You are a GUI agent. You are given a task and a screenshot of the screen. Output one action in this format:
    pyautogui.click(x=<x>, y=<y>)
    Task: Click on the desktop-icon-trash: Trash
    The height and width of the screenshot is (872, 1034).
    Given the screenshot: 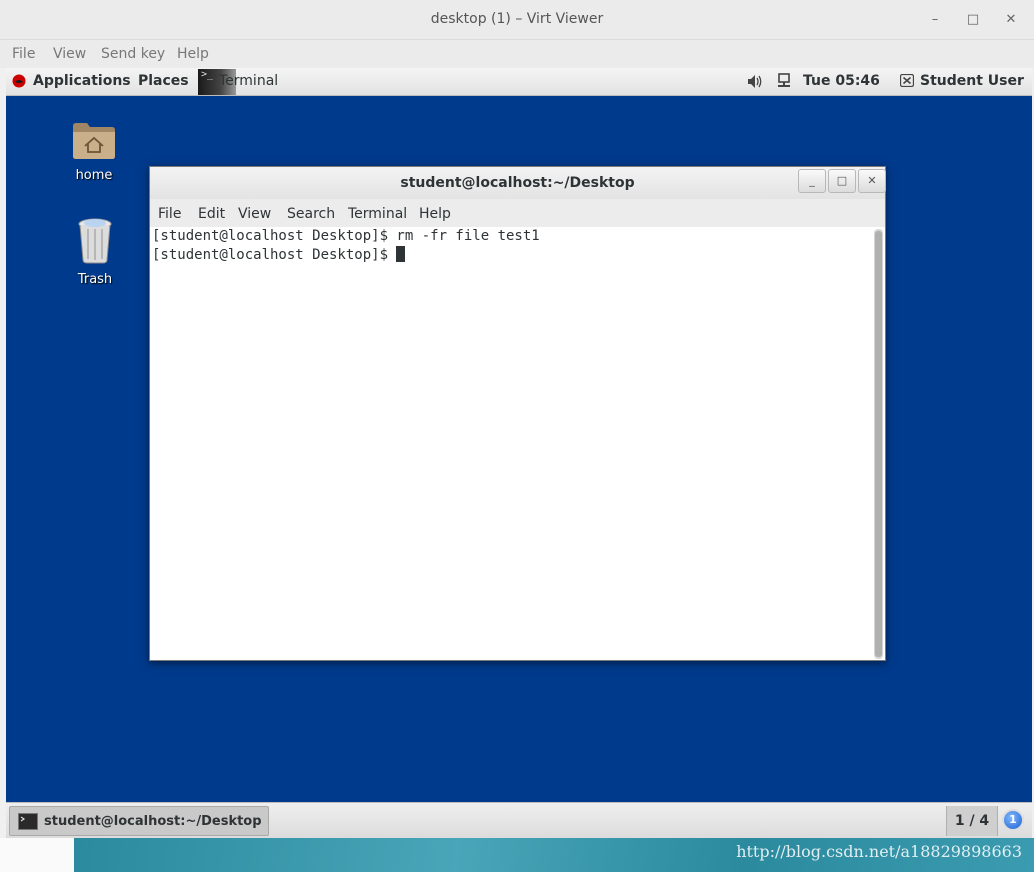 What is the action you would take?
    pyautogui.click(x=95, y=251)
    